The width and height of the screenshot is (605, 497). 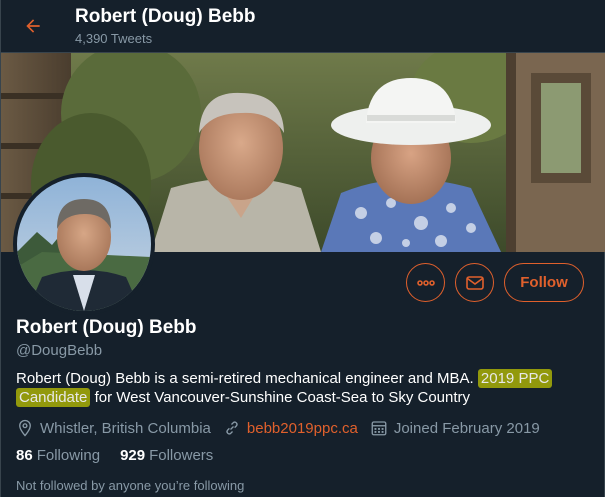 What do you see at coordinates (125, 428) in the screenshot?
I see `location-text: Whistler, British Columbia` at bounding box center [125, 428].